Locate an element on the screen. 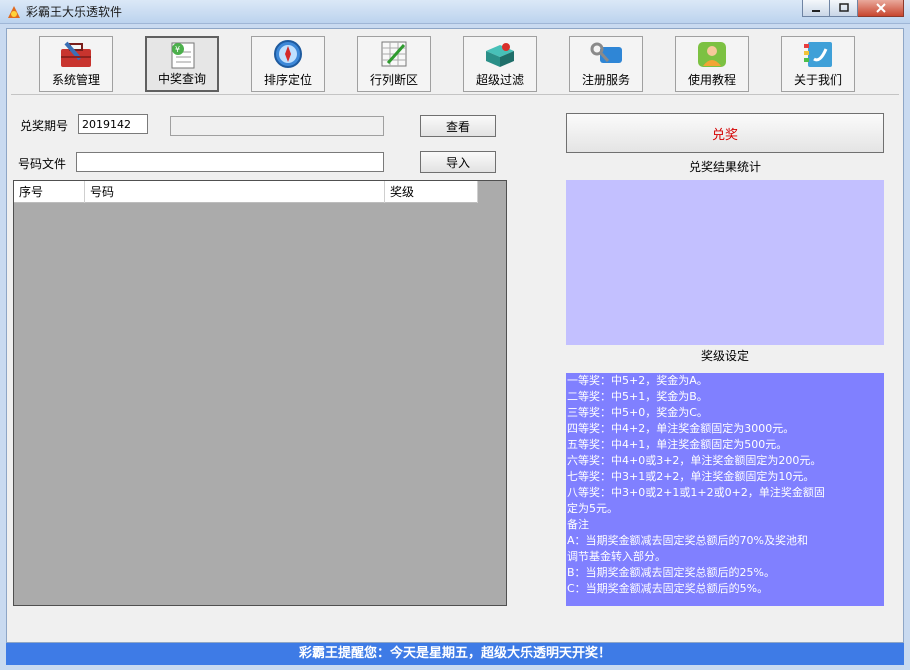  toolbar-label: 行列断区 is located at coordinates (393, 80).